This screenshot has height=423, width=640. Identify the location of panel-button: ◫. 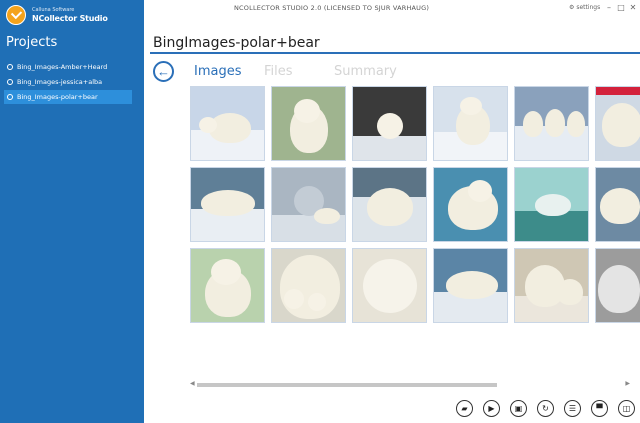
(626, 408).